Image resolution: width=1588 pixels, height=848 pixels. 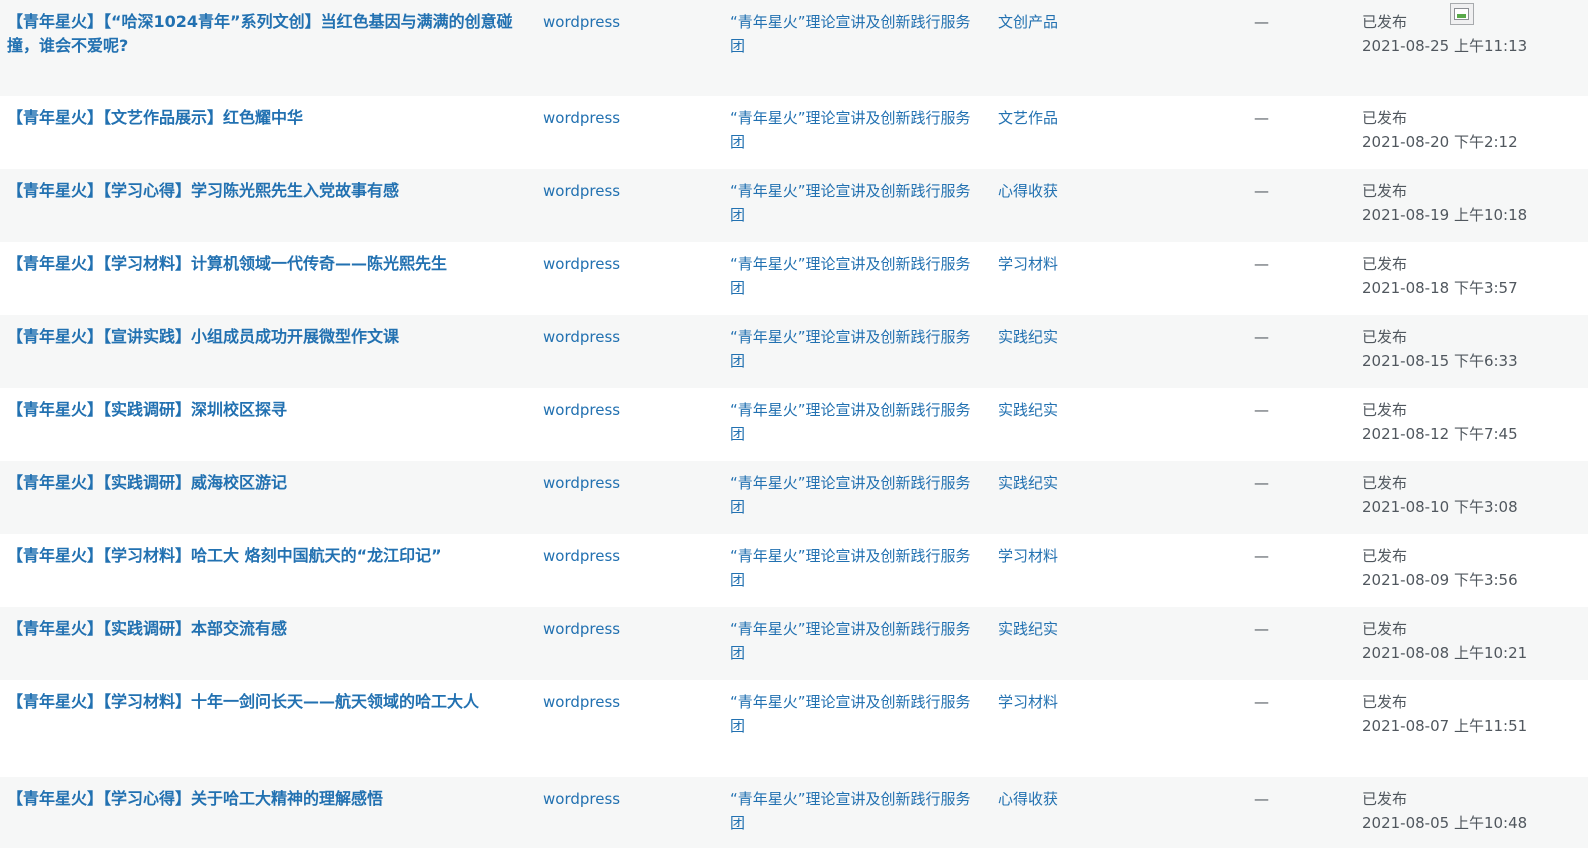 What do you see at coordinates (1462, 203) in the screenshot?
I see `post-date-cell: 已发布 2021-08-19 上午10:18` at bounding box center [1462, 203].